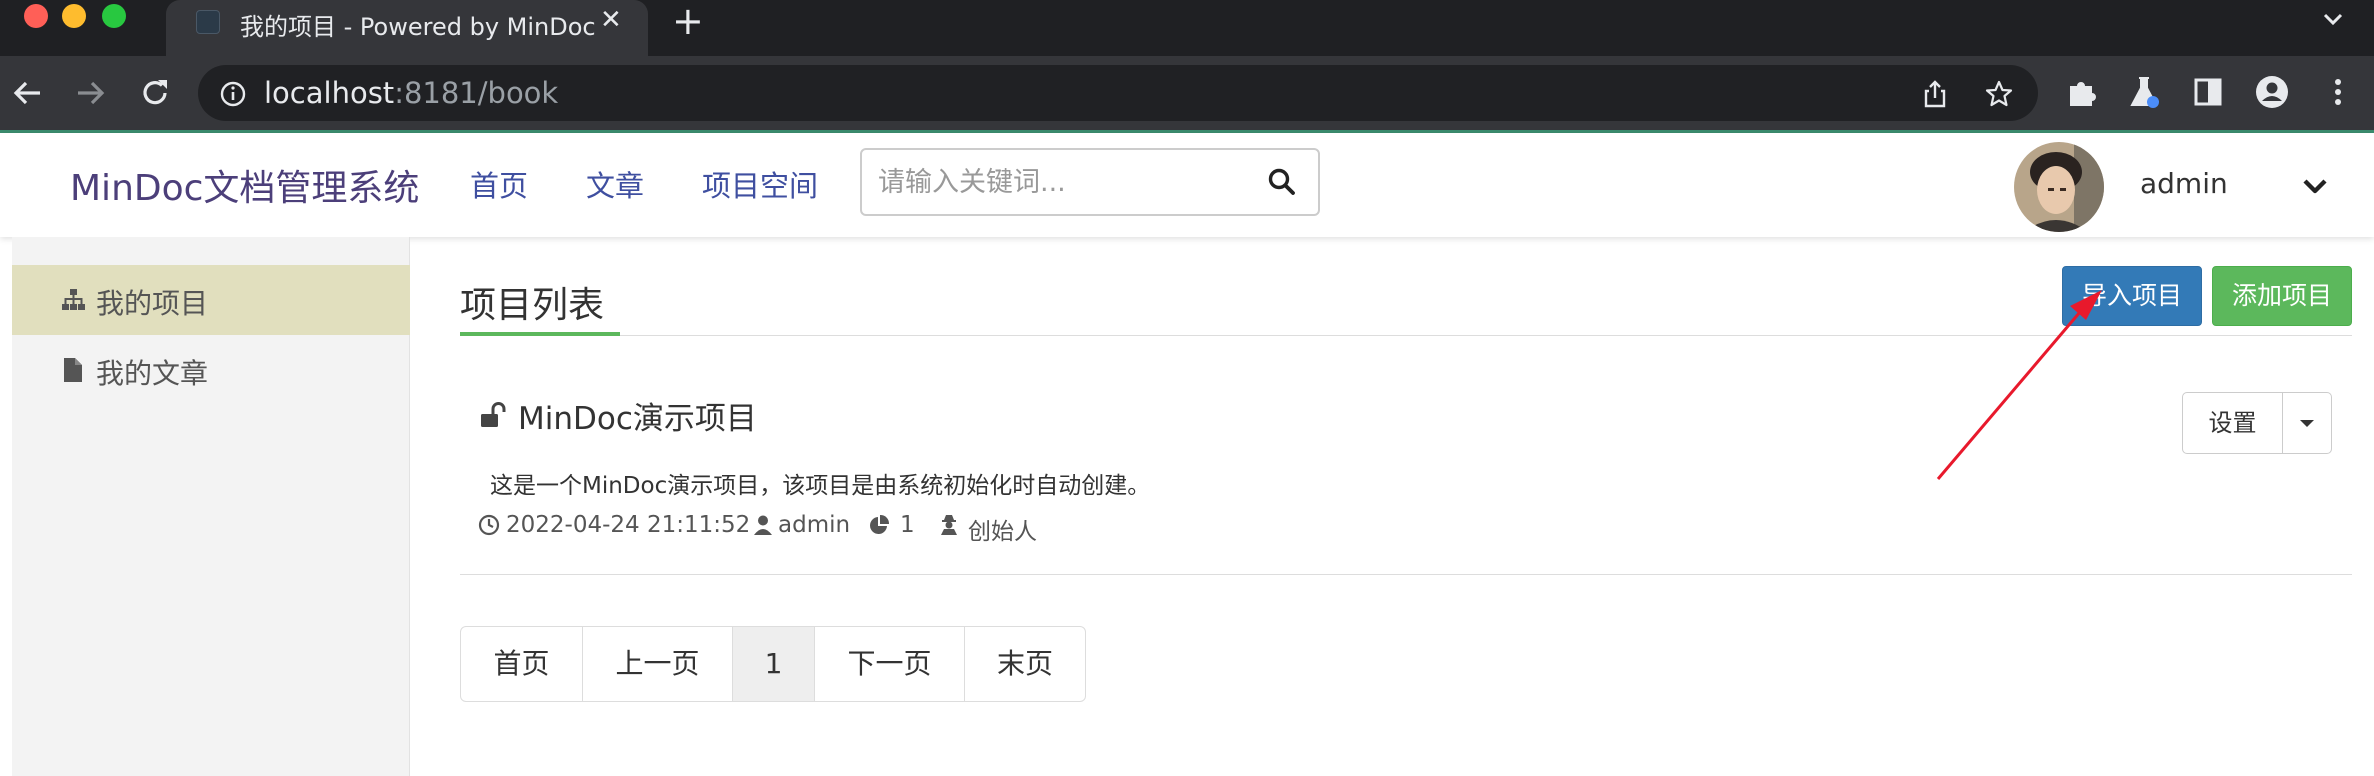 This screenshot has height=776, width=2374. Describe the element at coordinates (493, 414) in the screenshot. I see `unlock-icon` at that location.